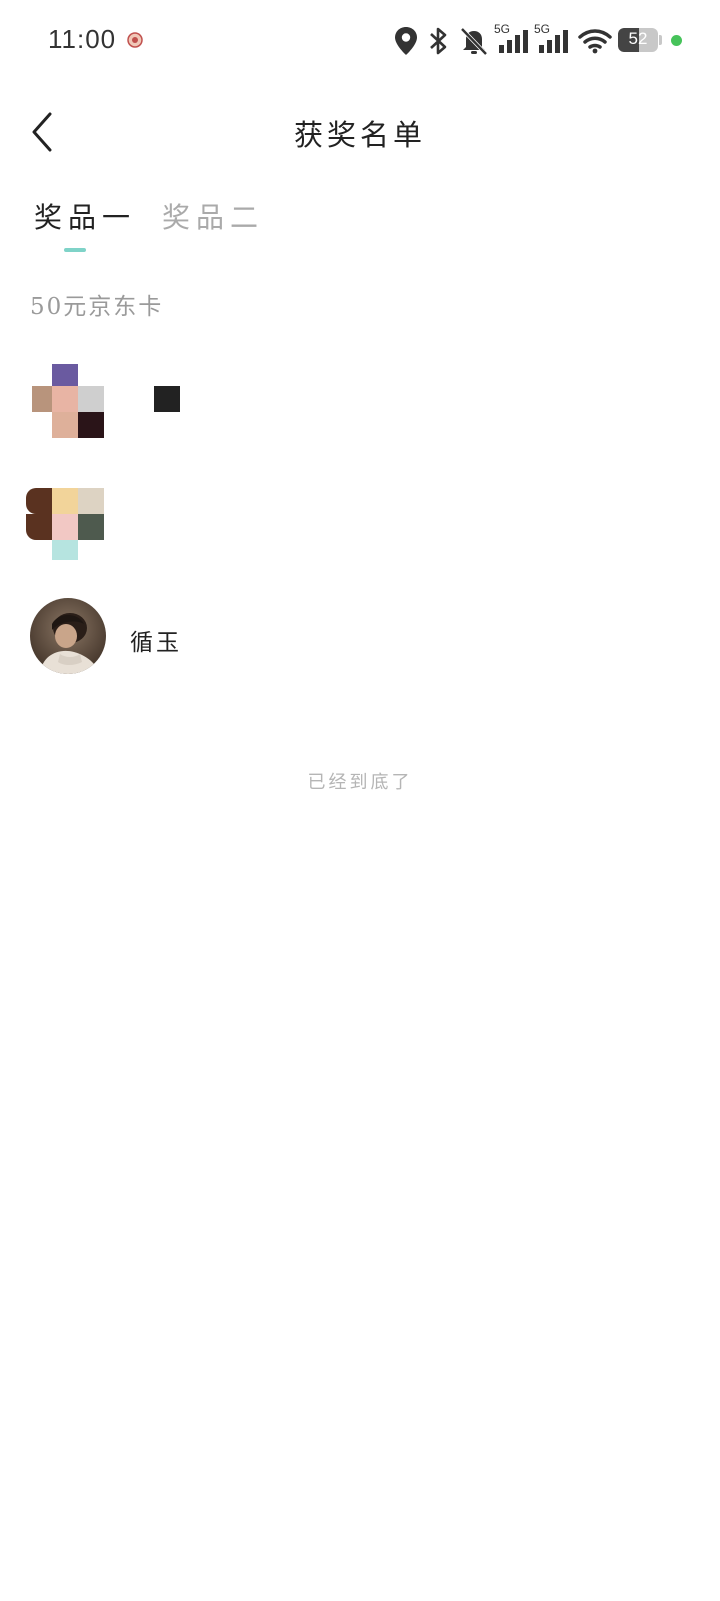  I want to click on battery-tip, so click(660, 40).